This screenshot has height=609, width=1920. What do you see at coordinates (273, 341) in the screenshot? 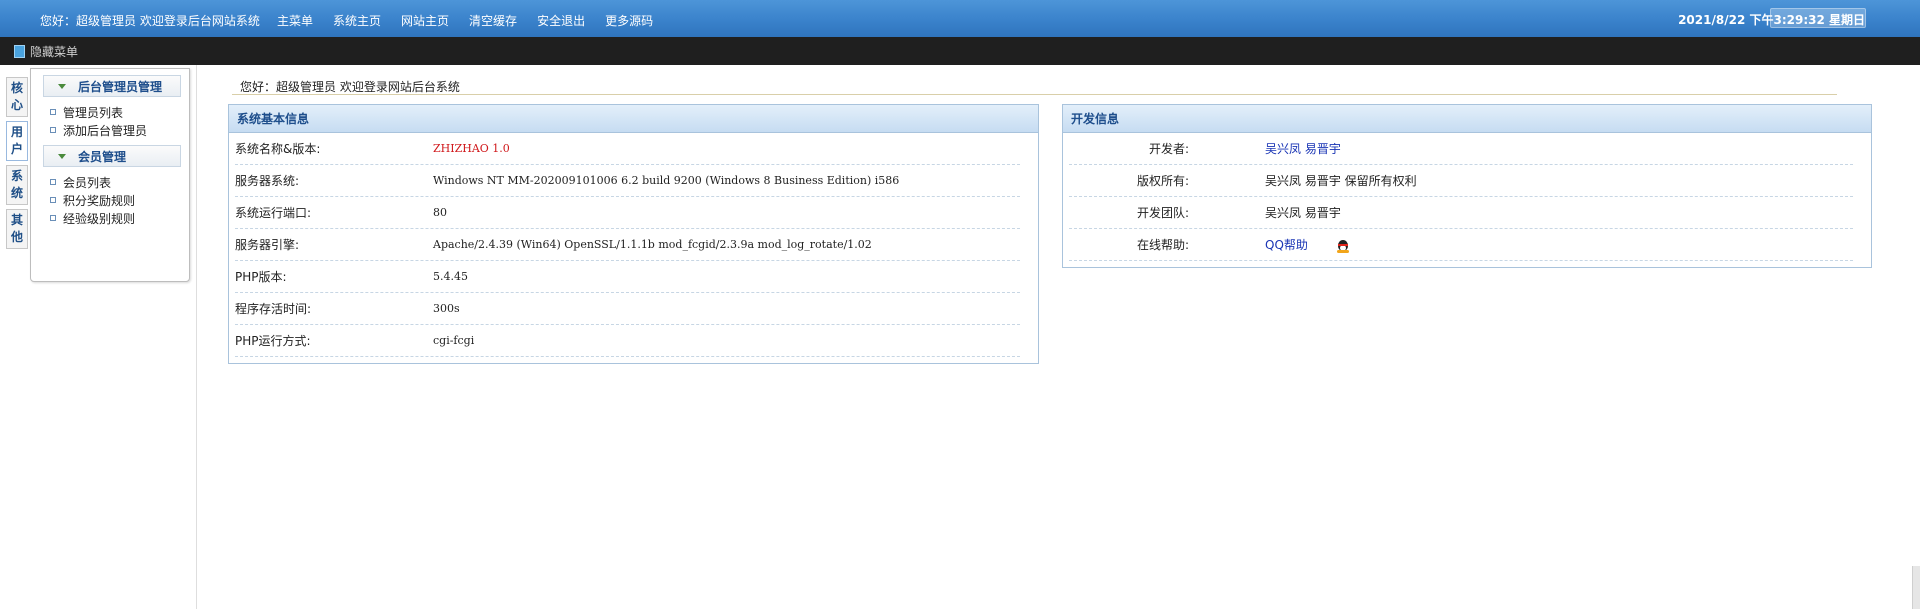
I see `info-label: PHP运行方式:` at bounding box center [273, 341].